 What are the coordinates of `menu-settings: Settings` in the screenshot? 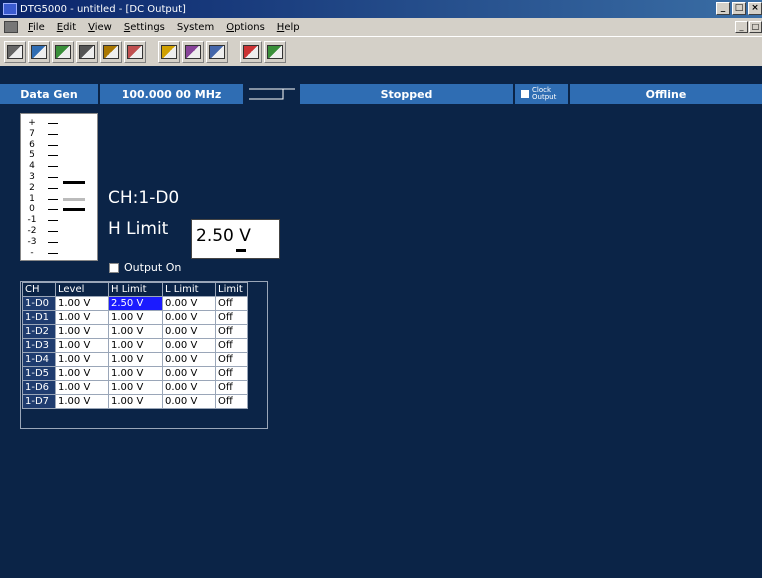 It's located at (144, 27).